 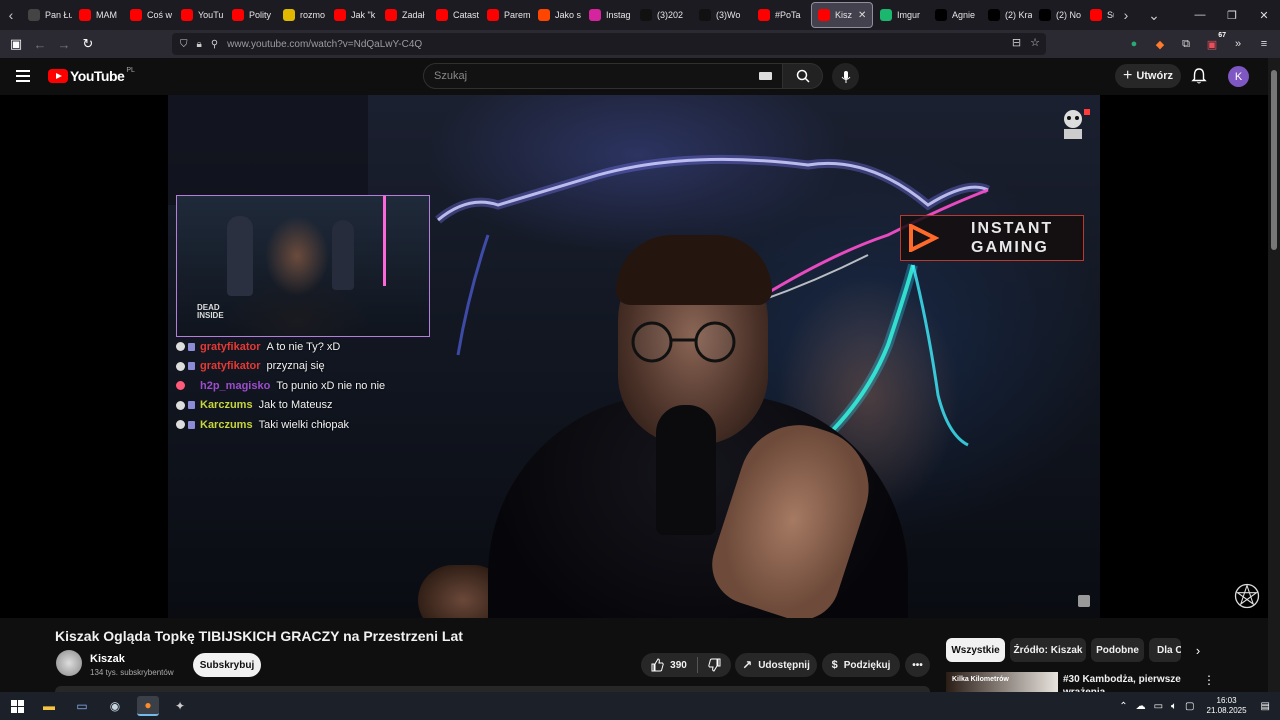 What do you see at coordinates (148, 706) in the screenshot?
I see `firefox-icon: ●` at bounding box center [148, 706].